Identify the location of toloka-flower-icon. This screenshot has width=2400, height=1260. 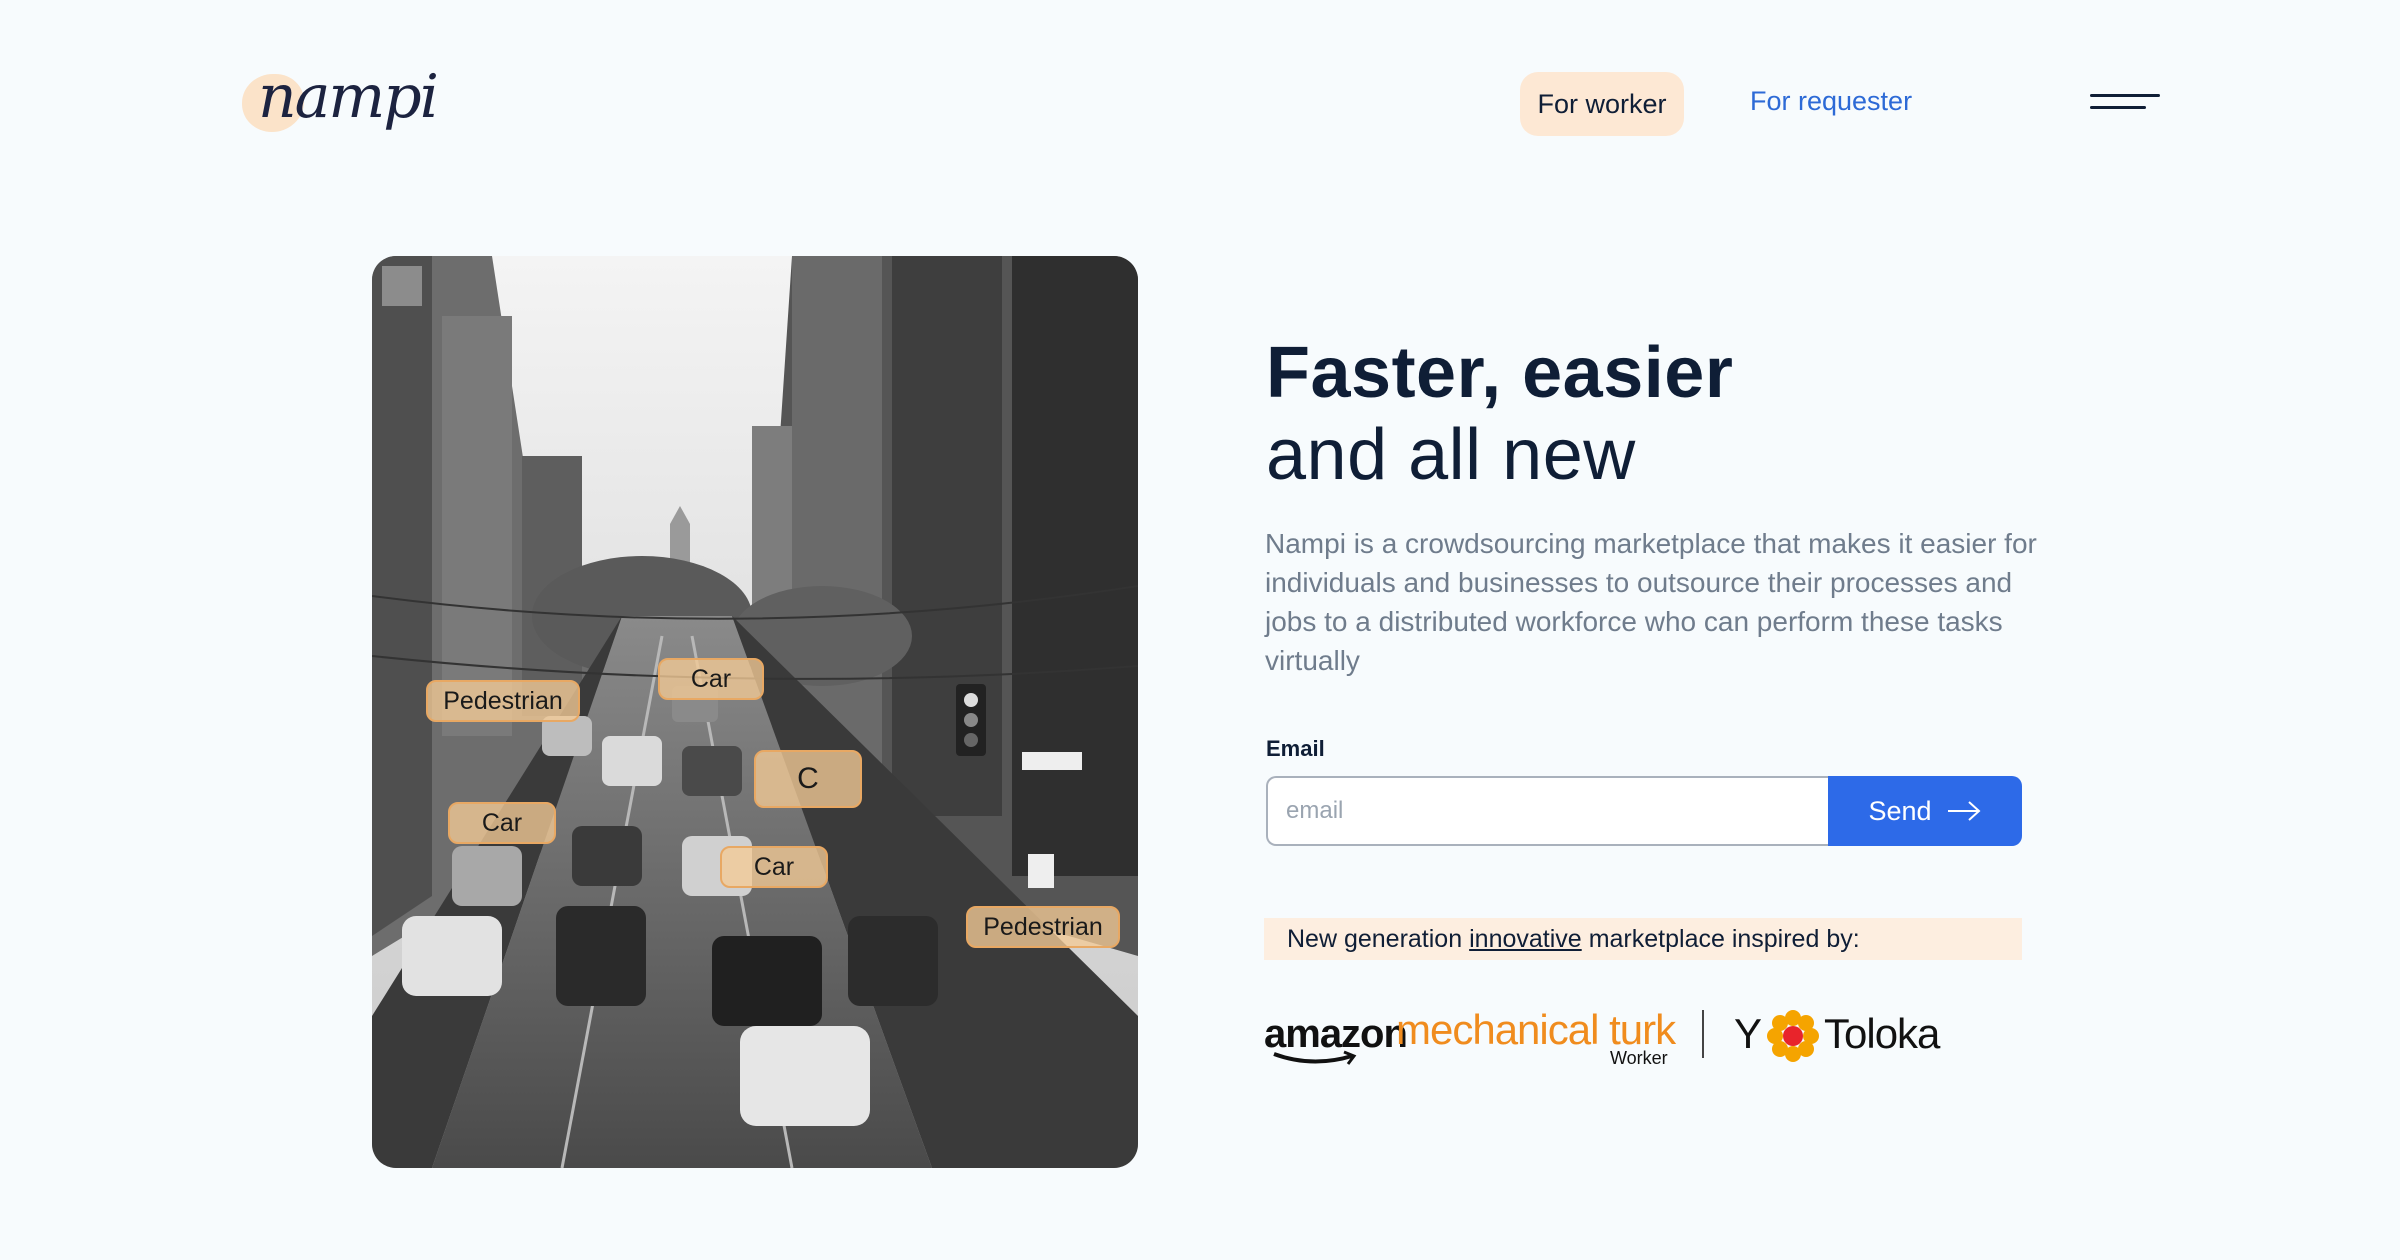
(1793, 1036).